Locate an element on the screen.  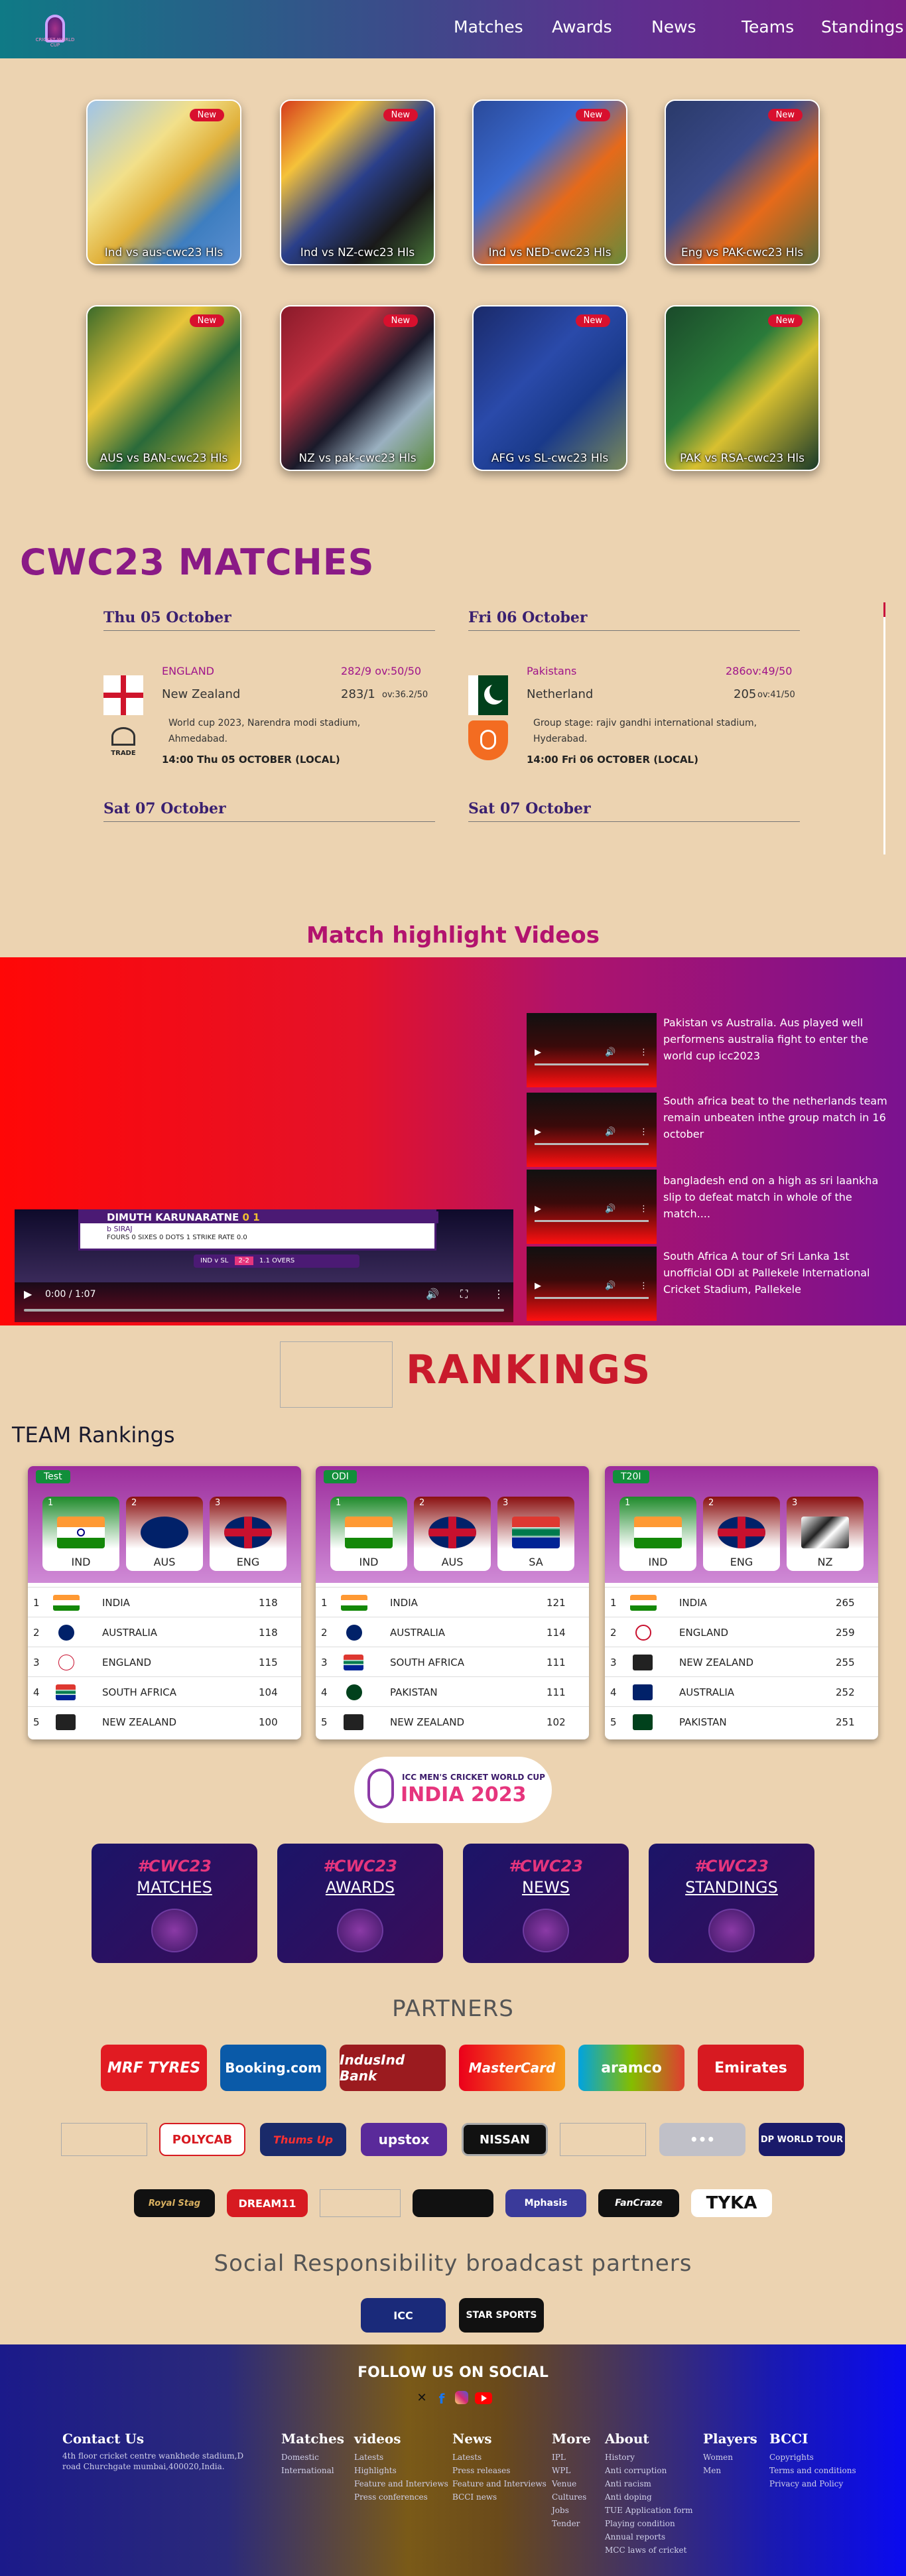
instagram-icon is located at coordinates (462, 2397).